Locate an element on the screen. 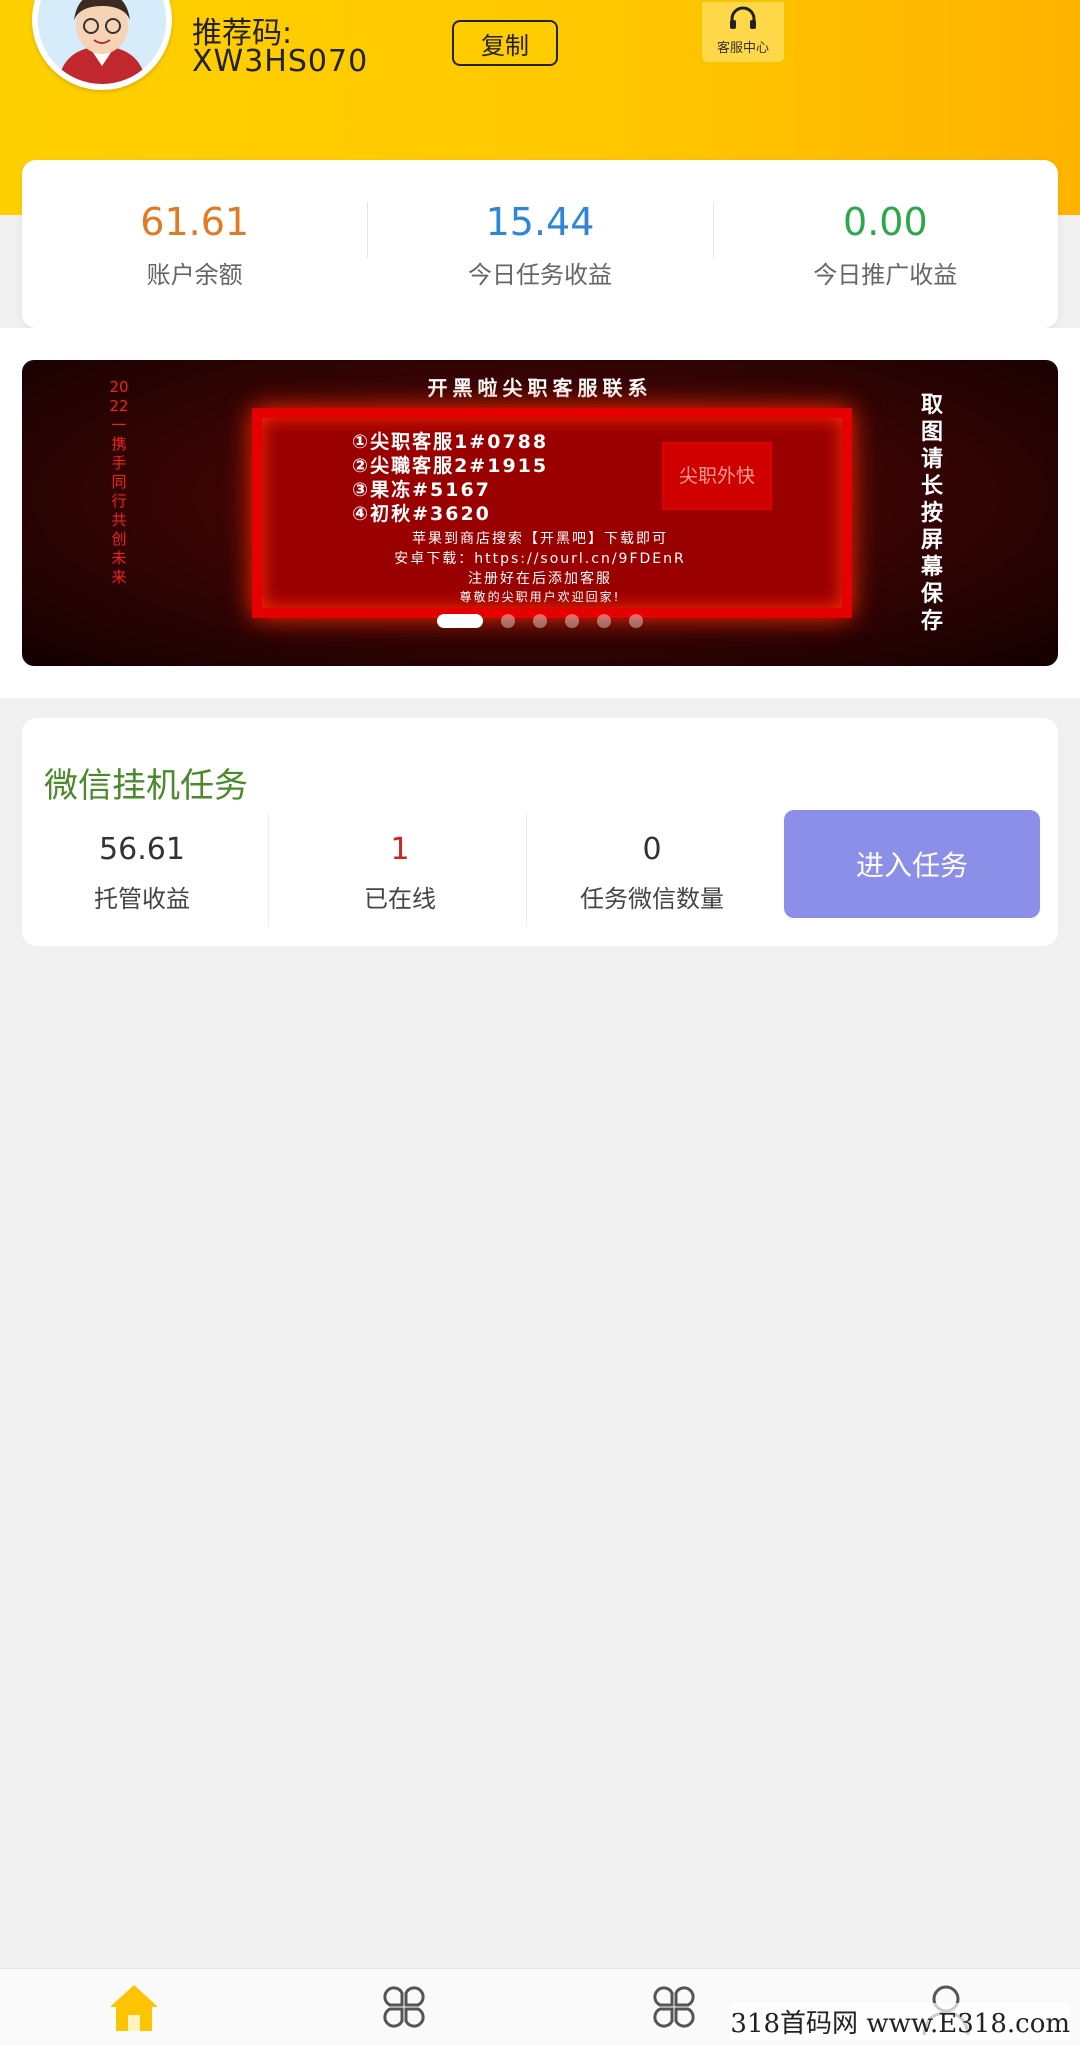 Image resolution: width=1080 pixels, height=2045 pixels. task-stat-online: 1 已在线 is located at coordinates (400, 873).